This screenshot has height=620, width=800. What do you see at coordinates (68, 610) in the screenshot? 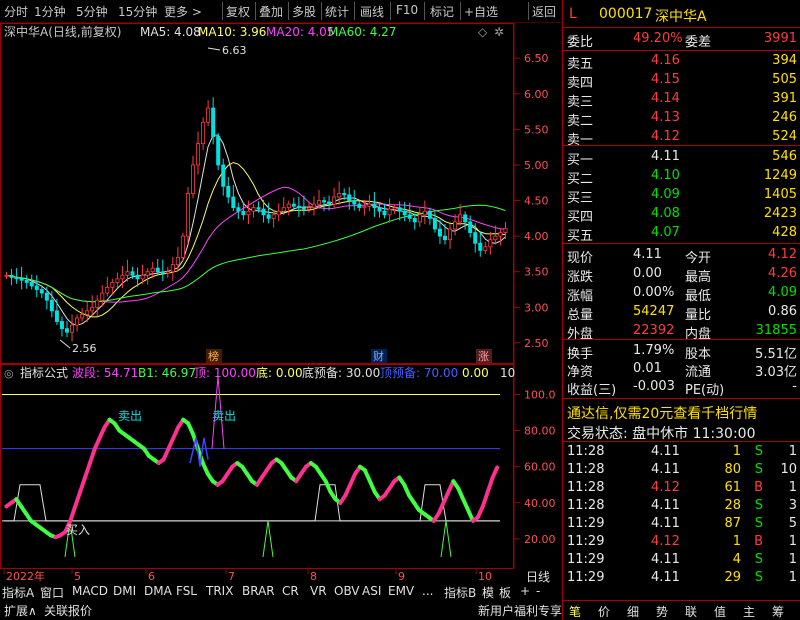
I see `bottom-row-item: 关联报价` at bounding box center [68, 610].